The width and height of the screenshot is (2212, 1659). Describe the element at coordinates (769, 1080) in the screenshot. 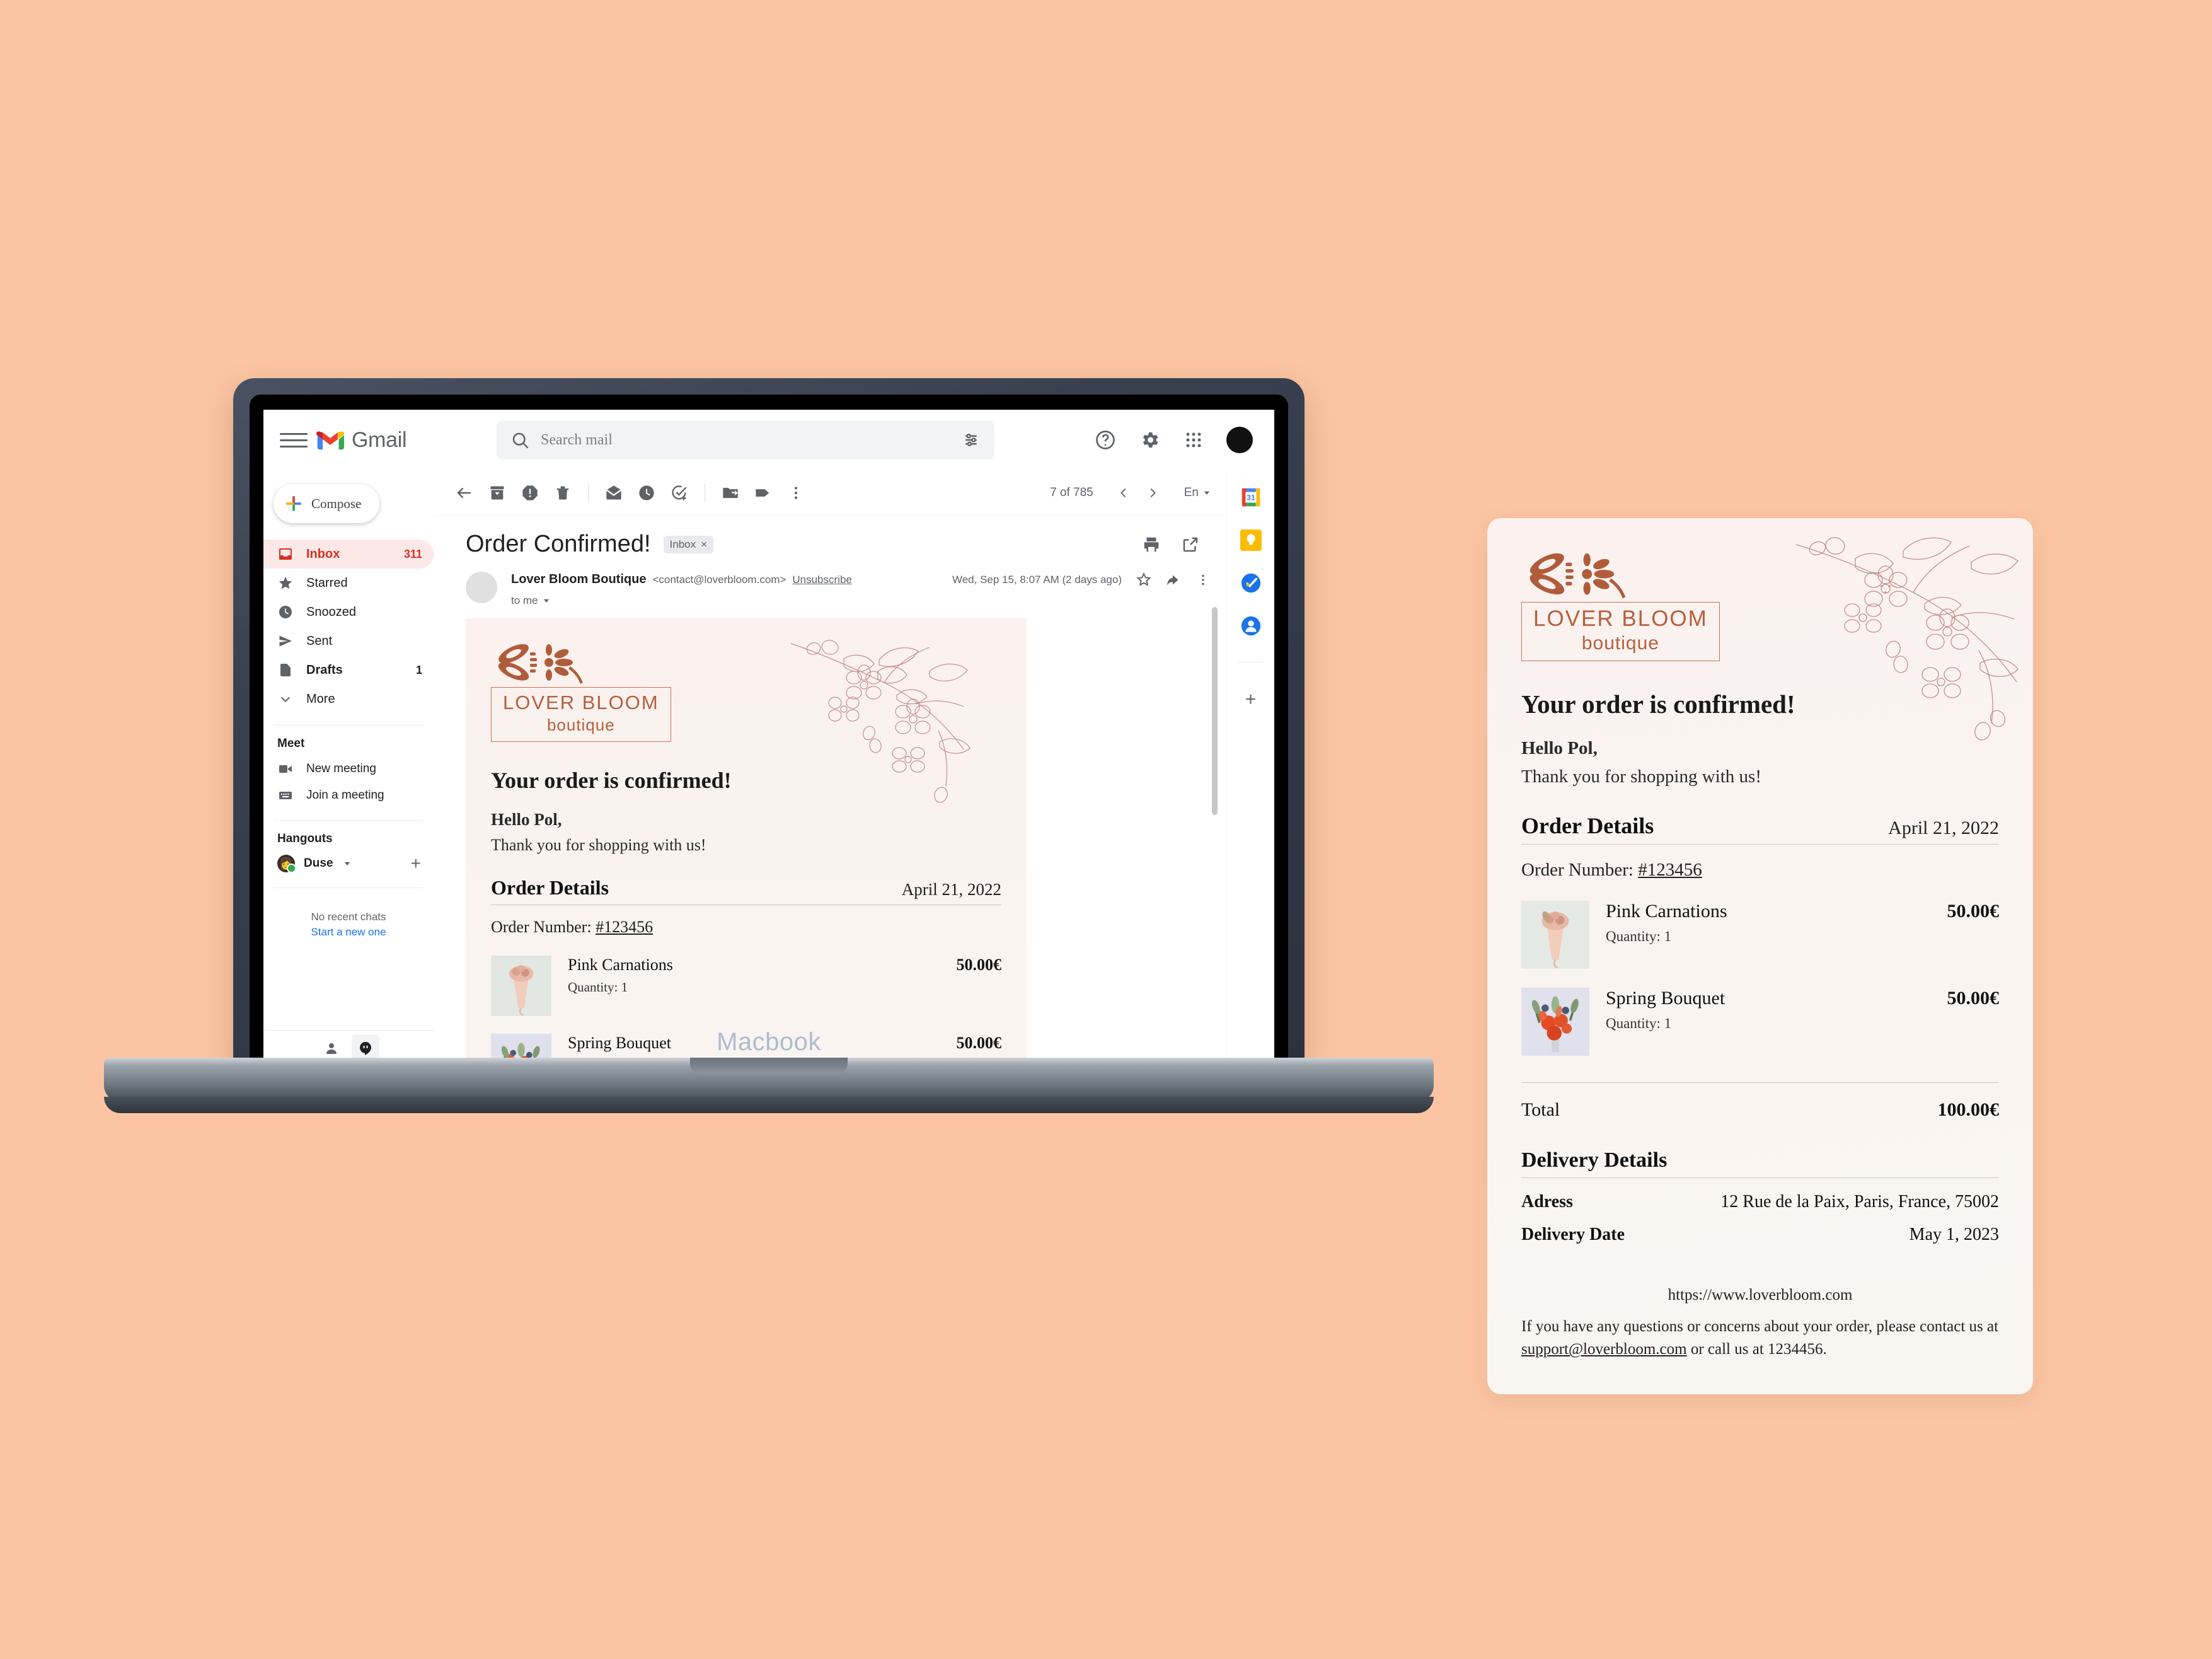

I see `laptop-base` at that location.